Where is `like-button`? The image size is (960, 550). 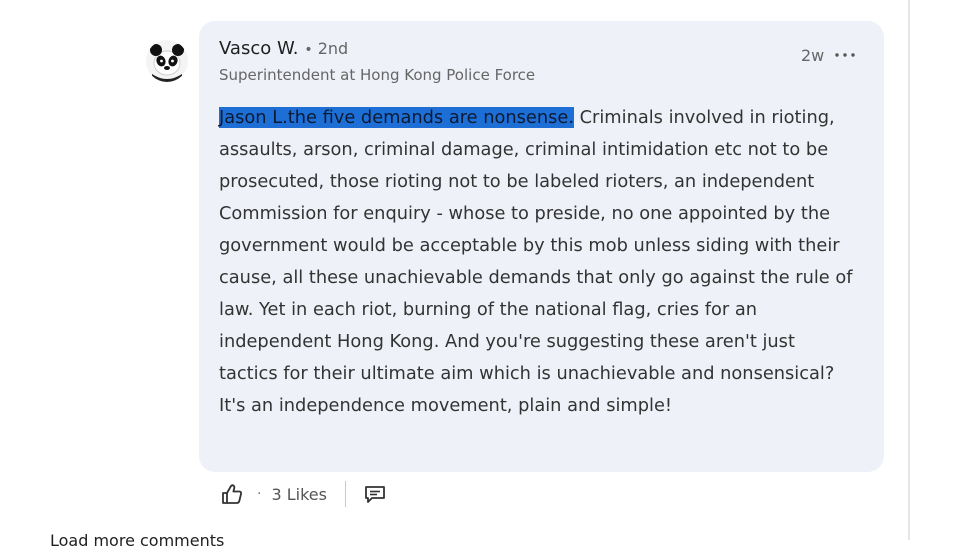
like-button is located at coordinates (232, 494).